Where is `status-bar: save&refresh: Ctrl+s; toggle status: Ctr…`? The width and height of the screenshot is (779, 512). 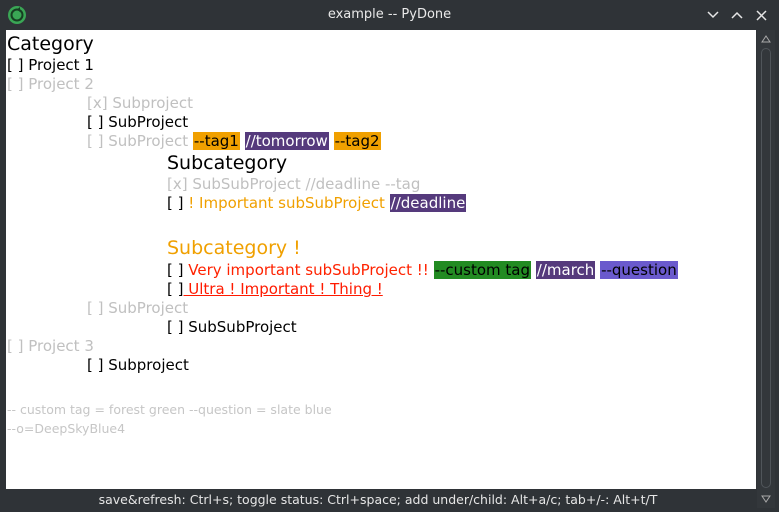
status-bar: save&refresh: Ctrl+s; toggle status: Ctr… is located at coordinates (378, 499).